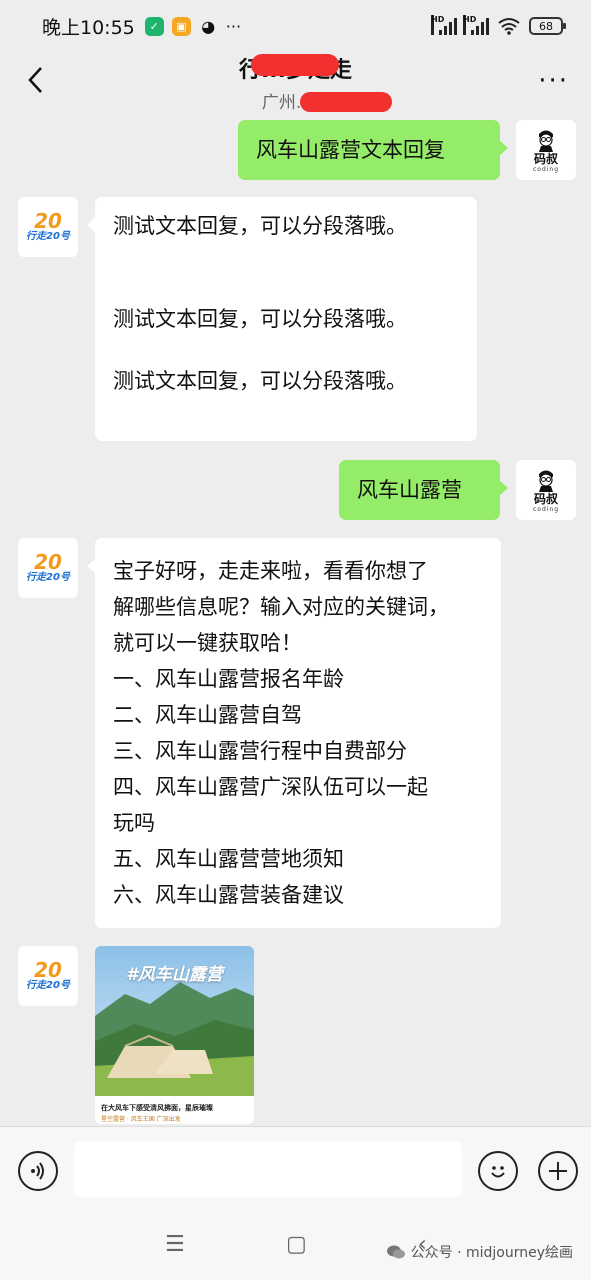 This screenshot has height=1280, width=591. Describe the element at coordinates (228, 859) in the screenshot. I see `message-text: 五、风车山露营营地须知` at that location.